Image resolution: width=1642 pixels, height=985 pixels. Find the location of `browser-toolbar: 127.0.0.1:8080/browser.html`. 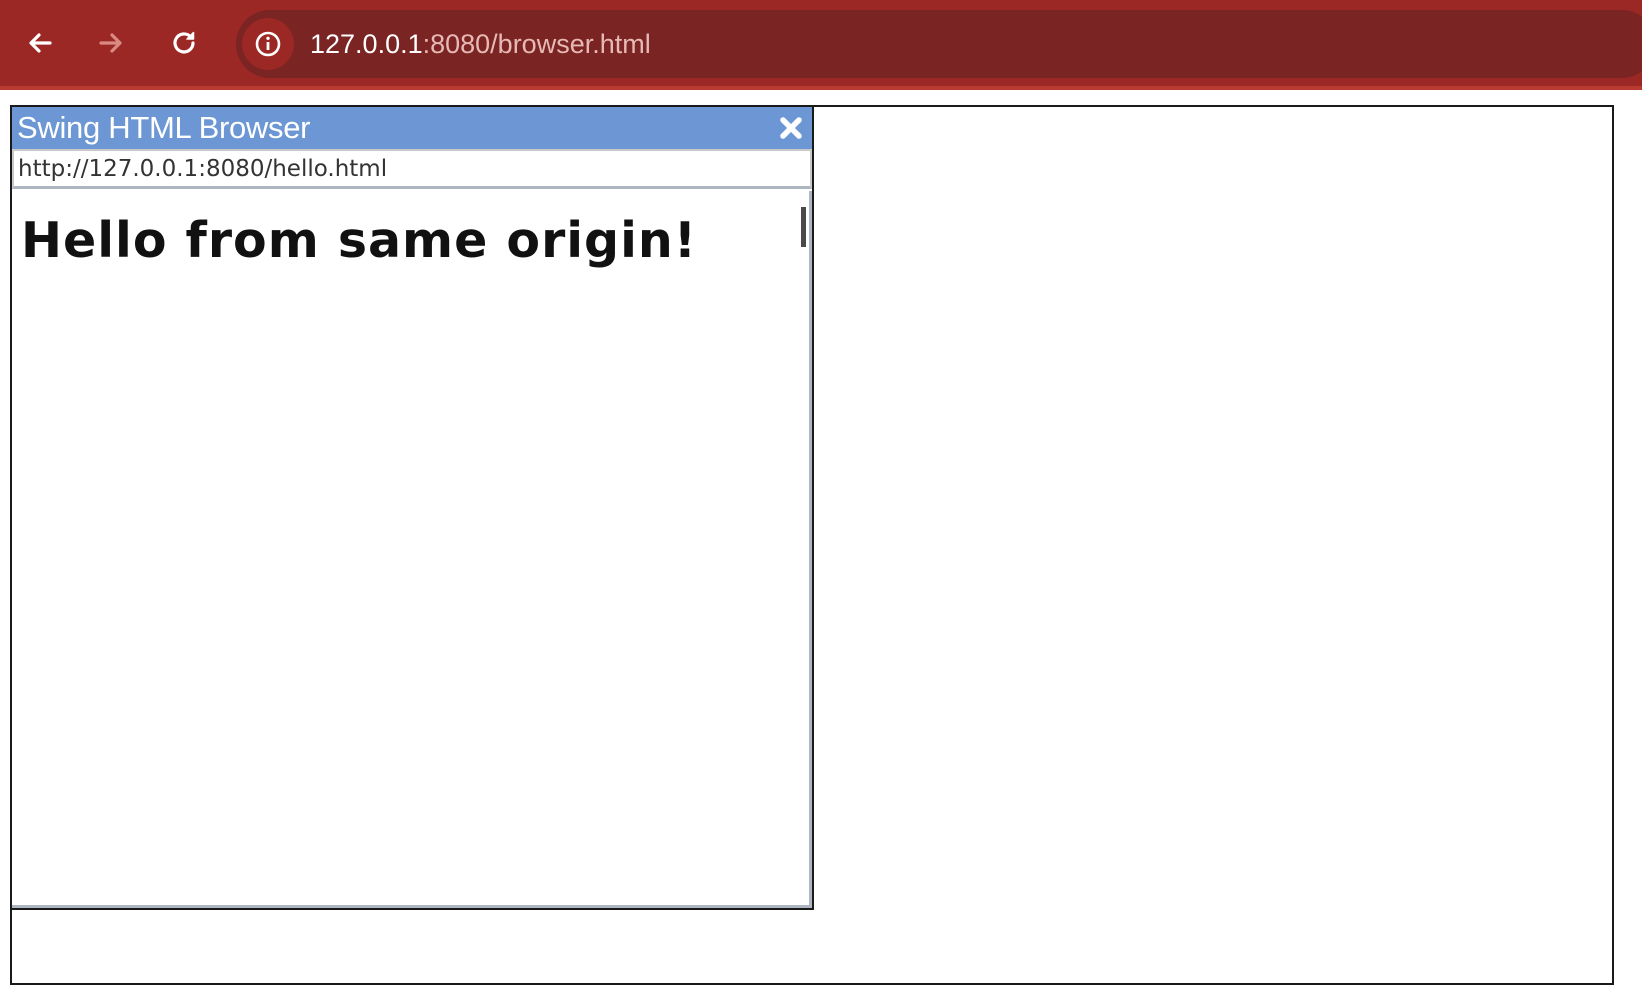

browser-toolbar: 127.0.0.1:8080/browser.html is located at coordinates (821, 45).